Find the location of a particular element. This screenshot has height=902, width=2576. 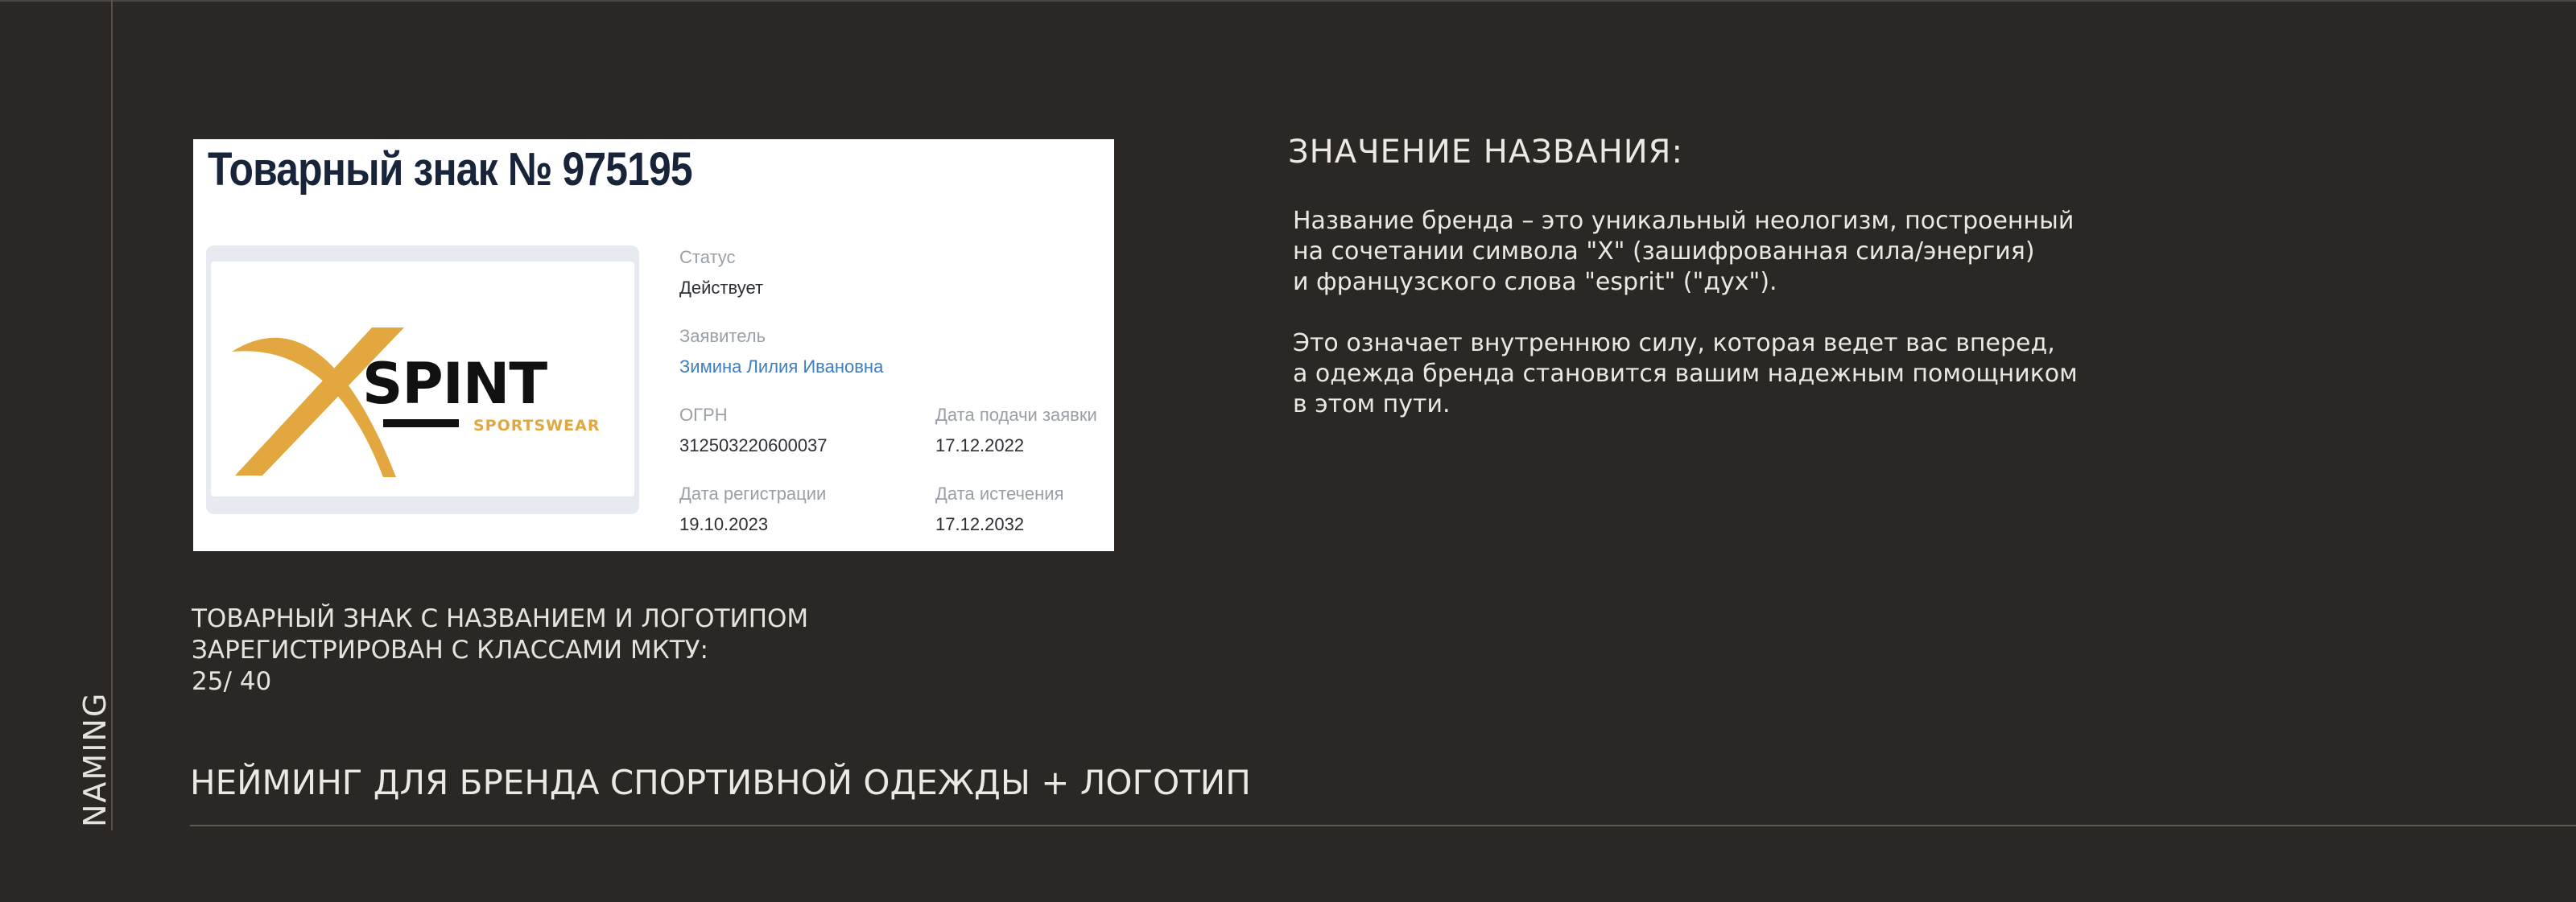

filing-date-label: Дата подачи заявки is located at coordinates (1016, 415).